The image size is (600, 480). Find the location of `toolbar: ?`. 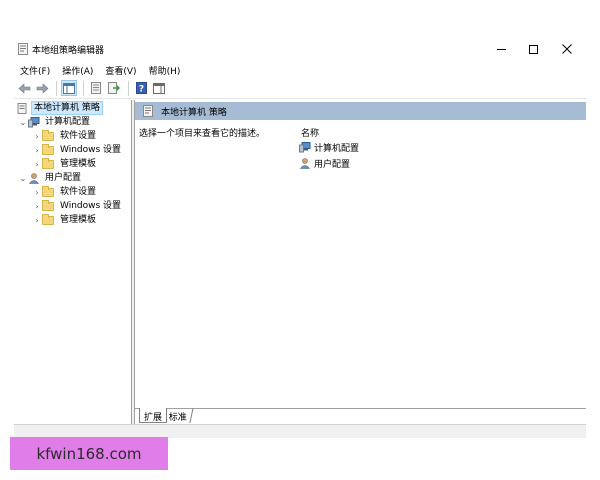

toolbar: ? is located at coordinates (300, 88).